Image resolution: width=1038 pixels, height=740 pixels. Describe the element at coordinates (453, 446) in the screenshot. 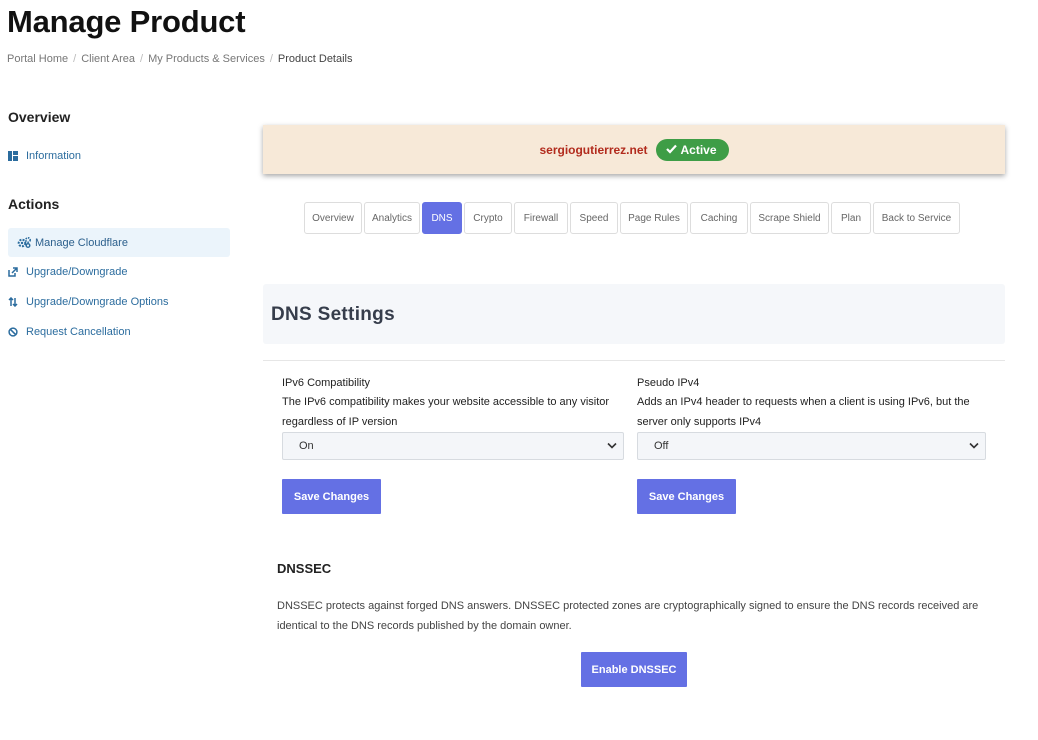

I see `ipv6-select: On` at that location.